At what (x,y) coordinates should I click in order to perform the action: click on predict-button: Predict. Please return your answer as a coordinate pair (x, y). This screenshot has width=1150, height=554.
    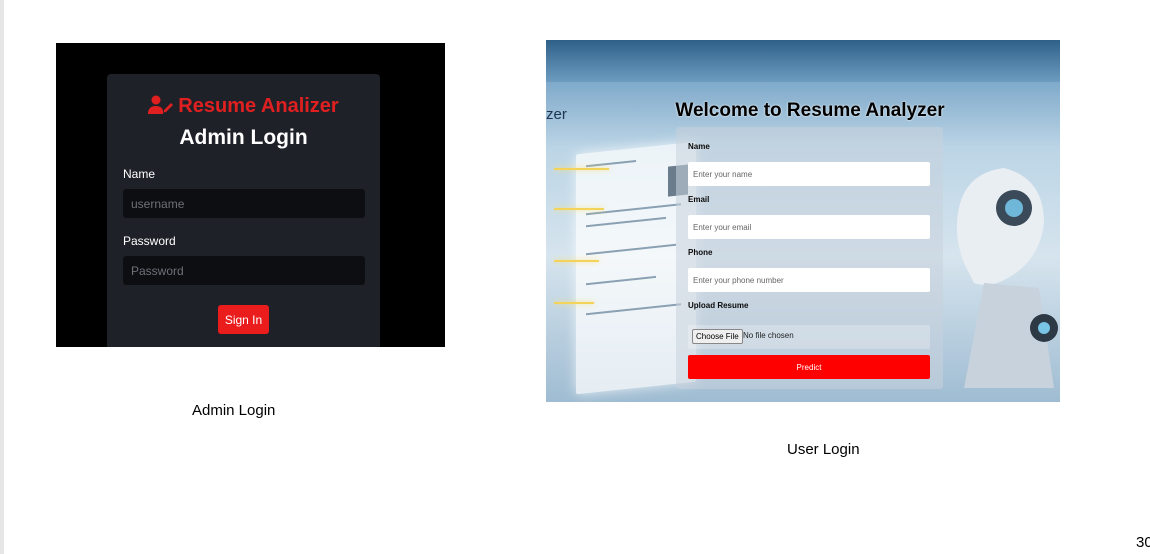
    Looking at the image, I should click on (809, 367).